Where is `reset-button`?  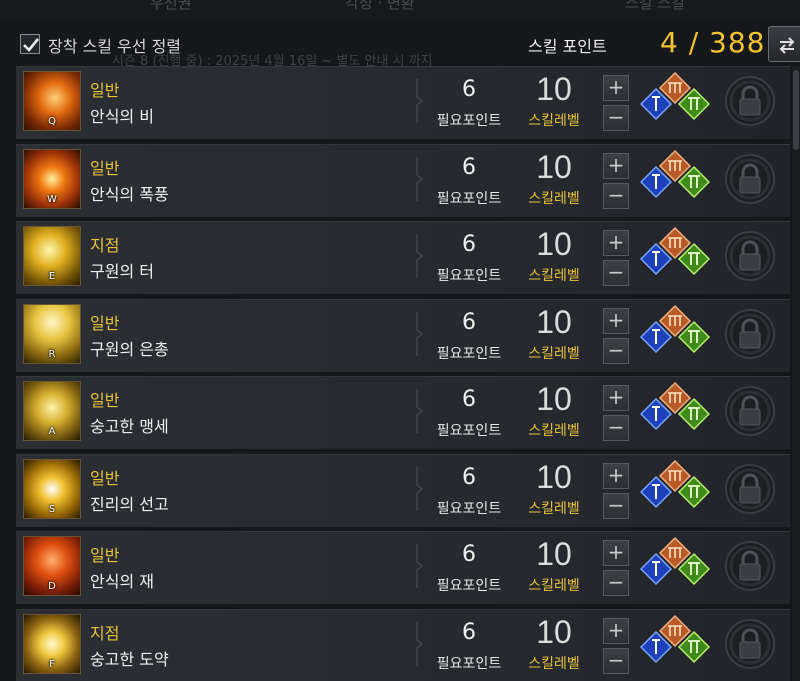
reset-button is located at coordinates (784, 44).